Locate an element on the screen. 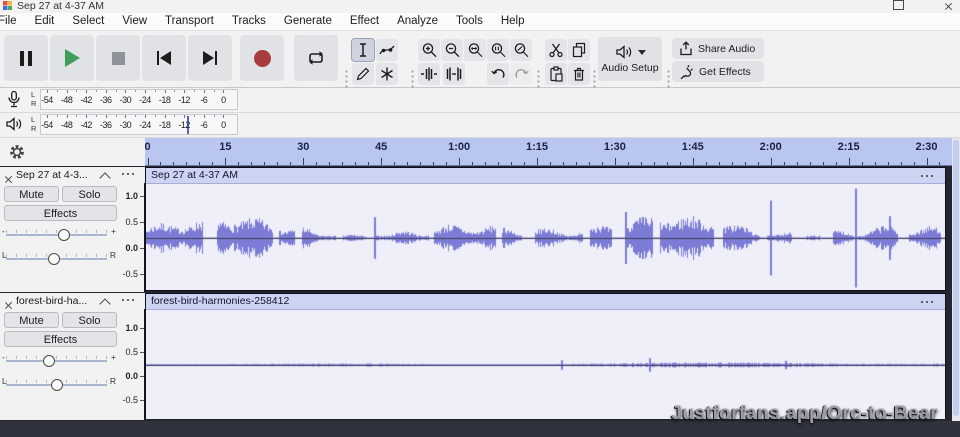 Image resolution: width=960 pixels, height=437 pixels. zoom-out-button is located at coordinates (452, 50).